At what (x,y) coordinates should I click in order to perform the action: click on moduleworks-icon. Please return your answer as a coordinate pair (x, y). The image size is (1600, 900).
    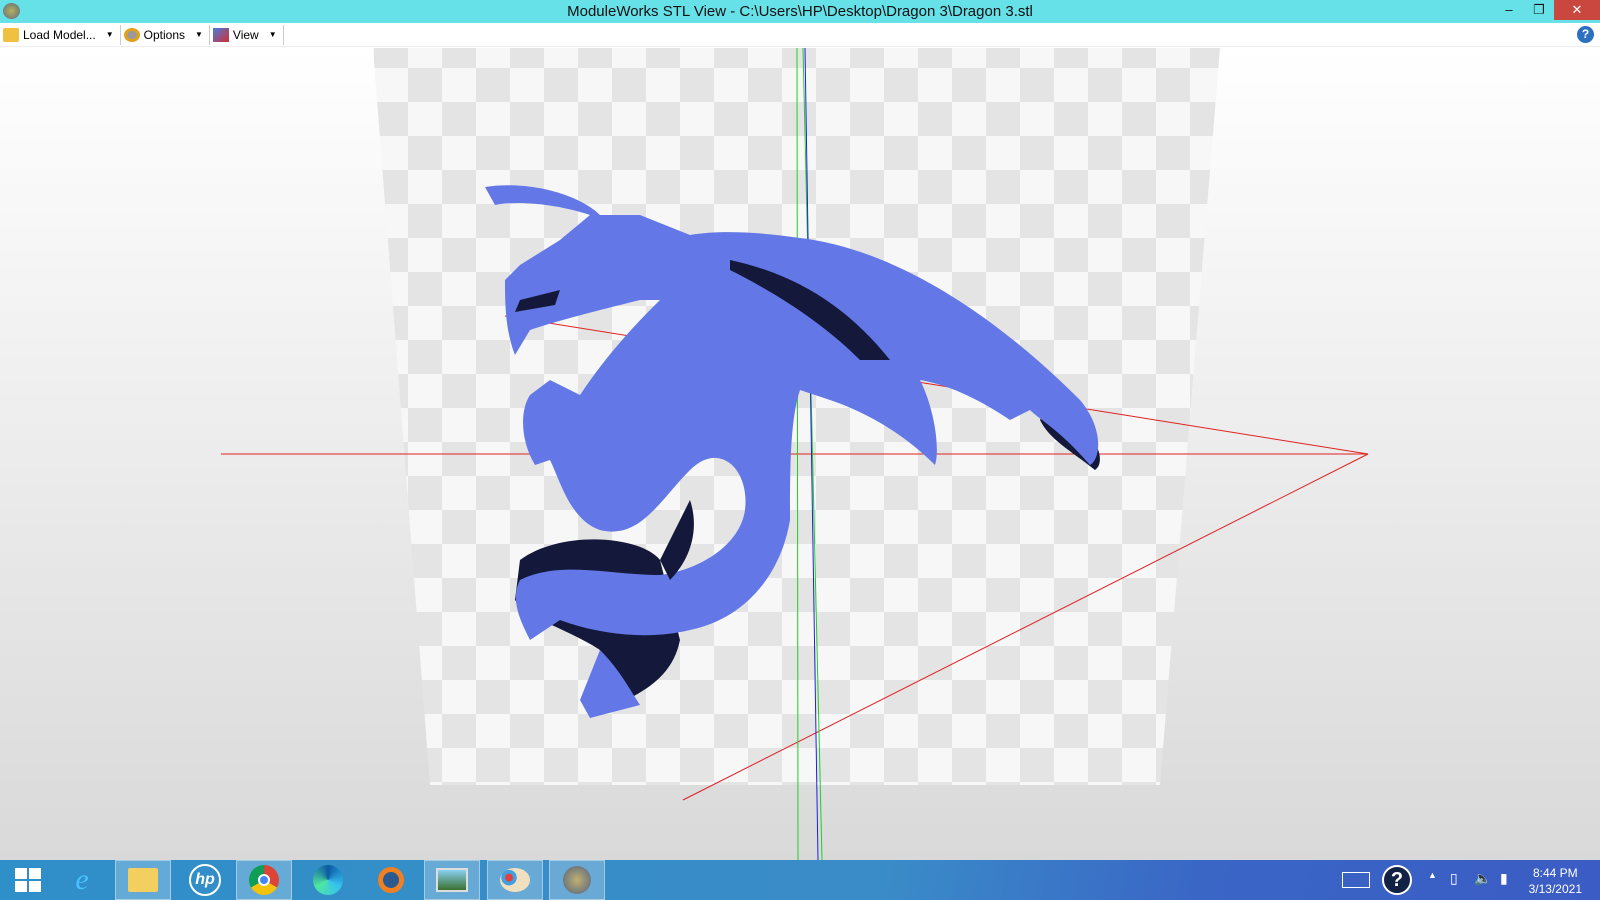
    Looking at the image, I should click on (577, 880).